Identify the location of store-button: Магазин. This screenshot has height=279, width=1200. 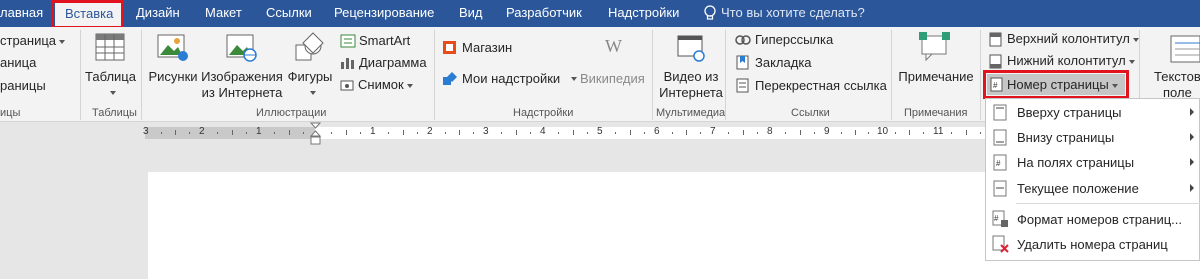
(487, 48).